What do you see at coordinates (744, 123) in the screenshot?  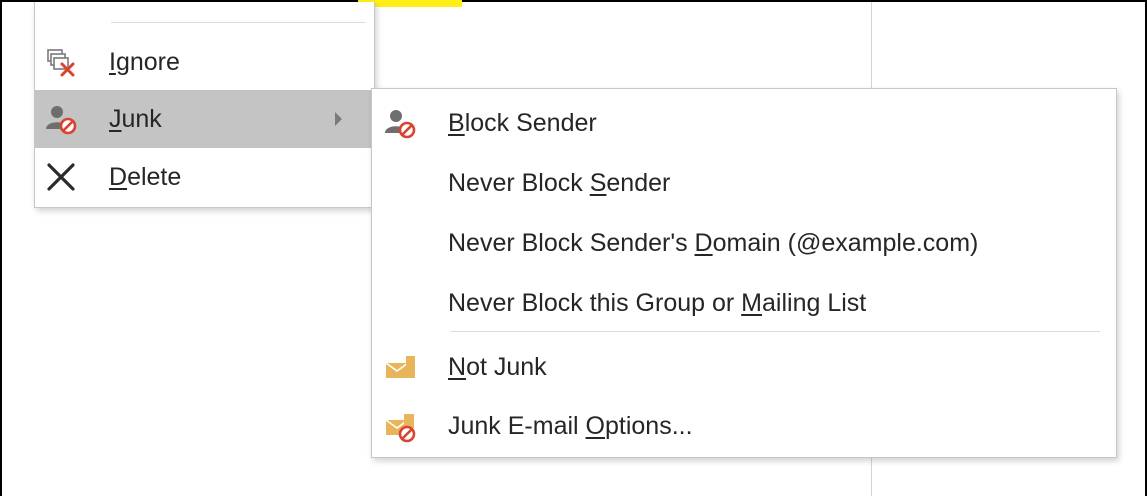 I see `submenu-item-block-sender: Block Sender` at bounding box center [744, 123].